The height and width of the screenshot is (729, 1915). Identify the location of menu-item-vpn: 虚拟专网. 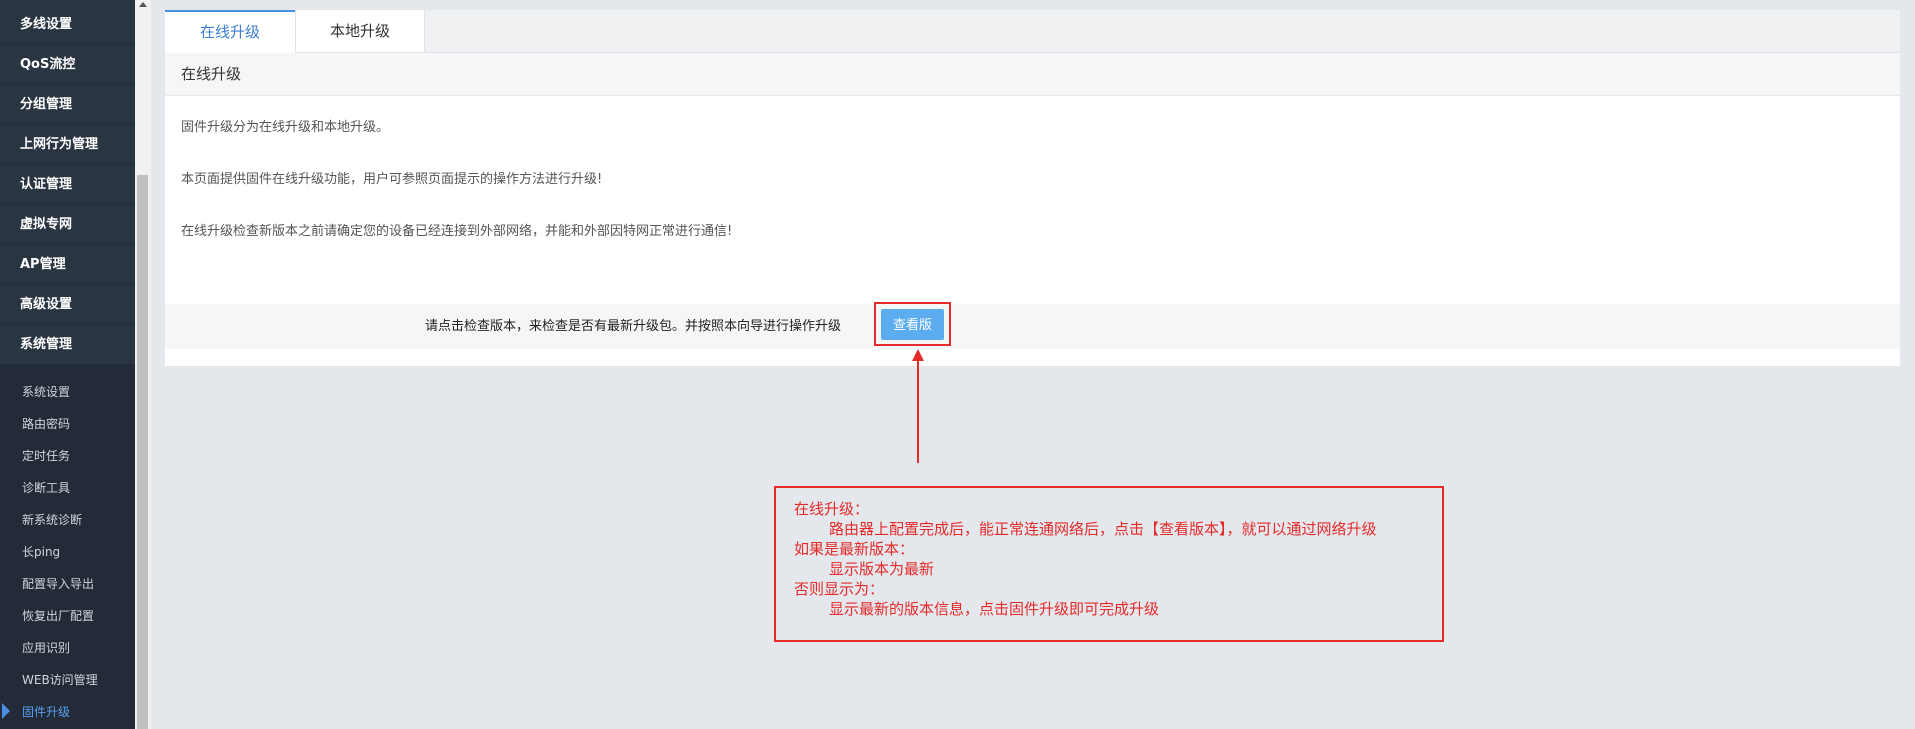
(67, 225).